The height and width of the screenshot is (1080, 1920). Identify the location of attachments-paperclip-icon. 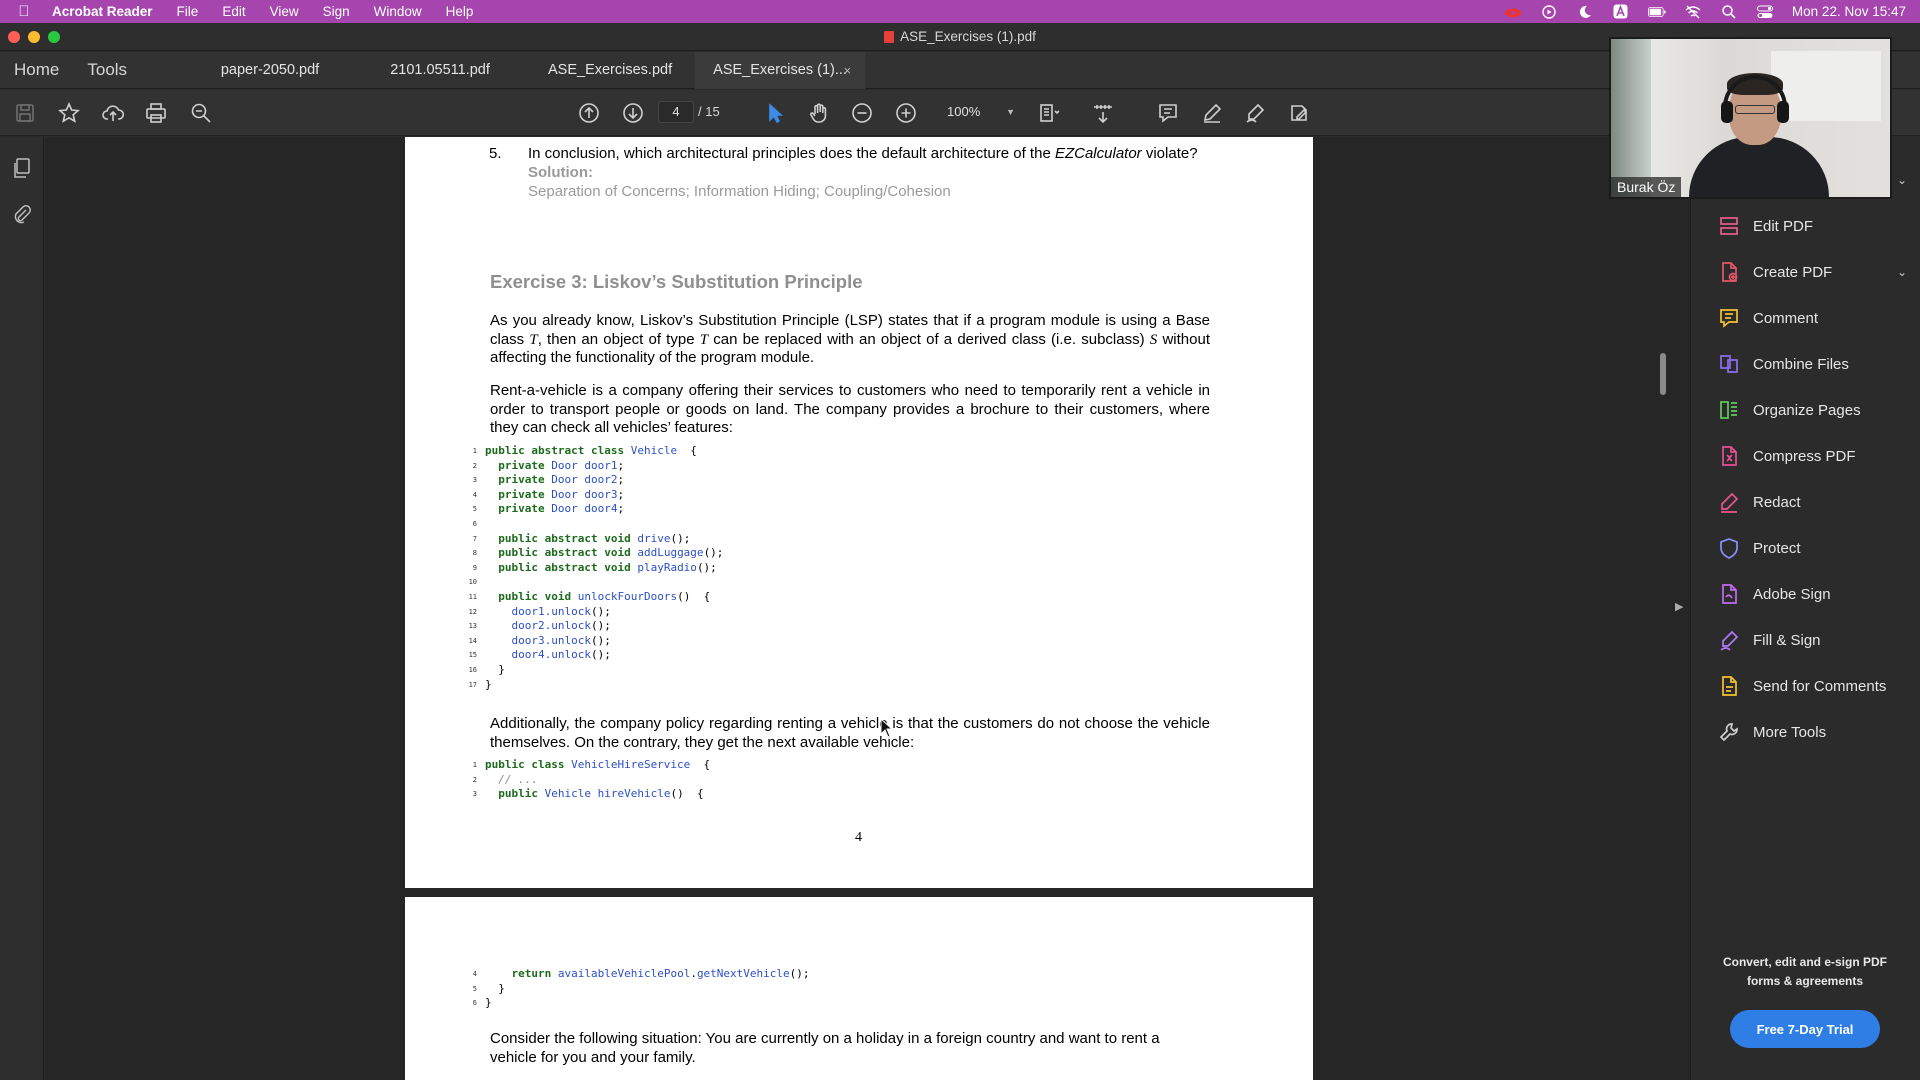
(22, 214).